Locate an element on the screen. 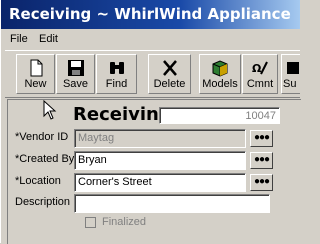 The width and height of the screenshot is (320, 244). mouse-cursor-icon is located at coordinates (50, 110).